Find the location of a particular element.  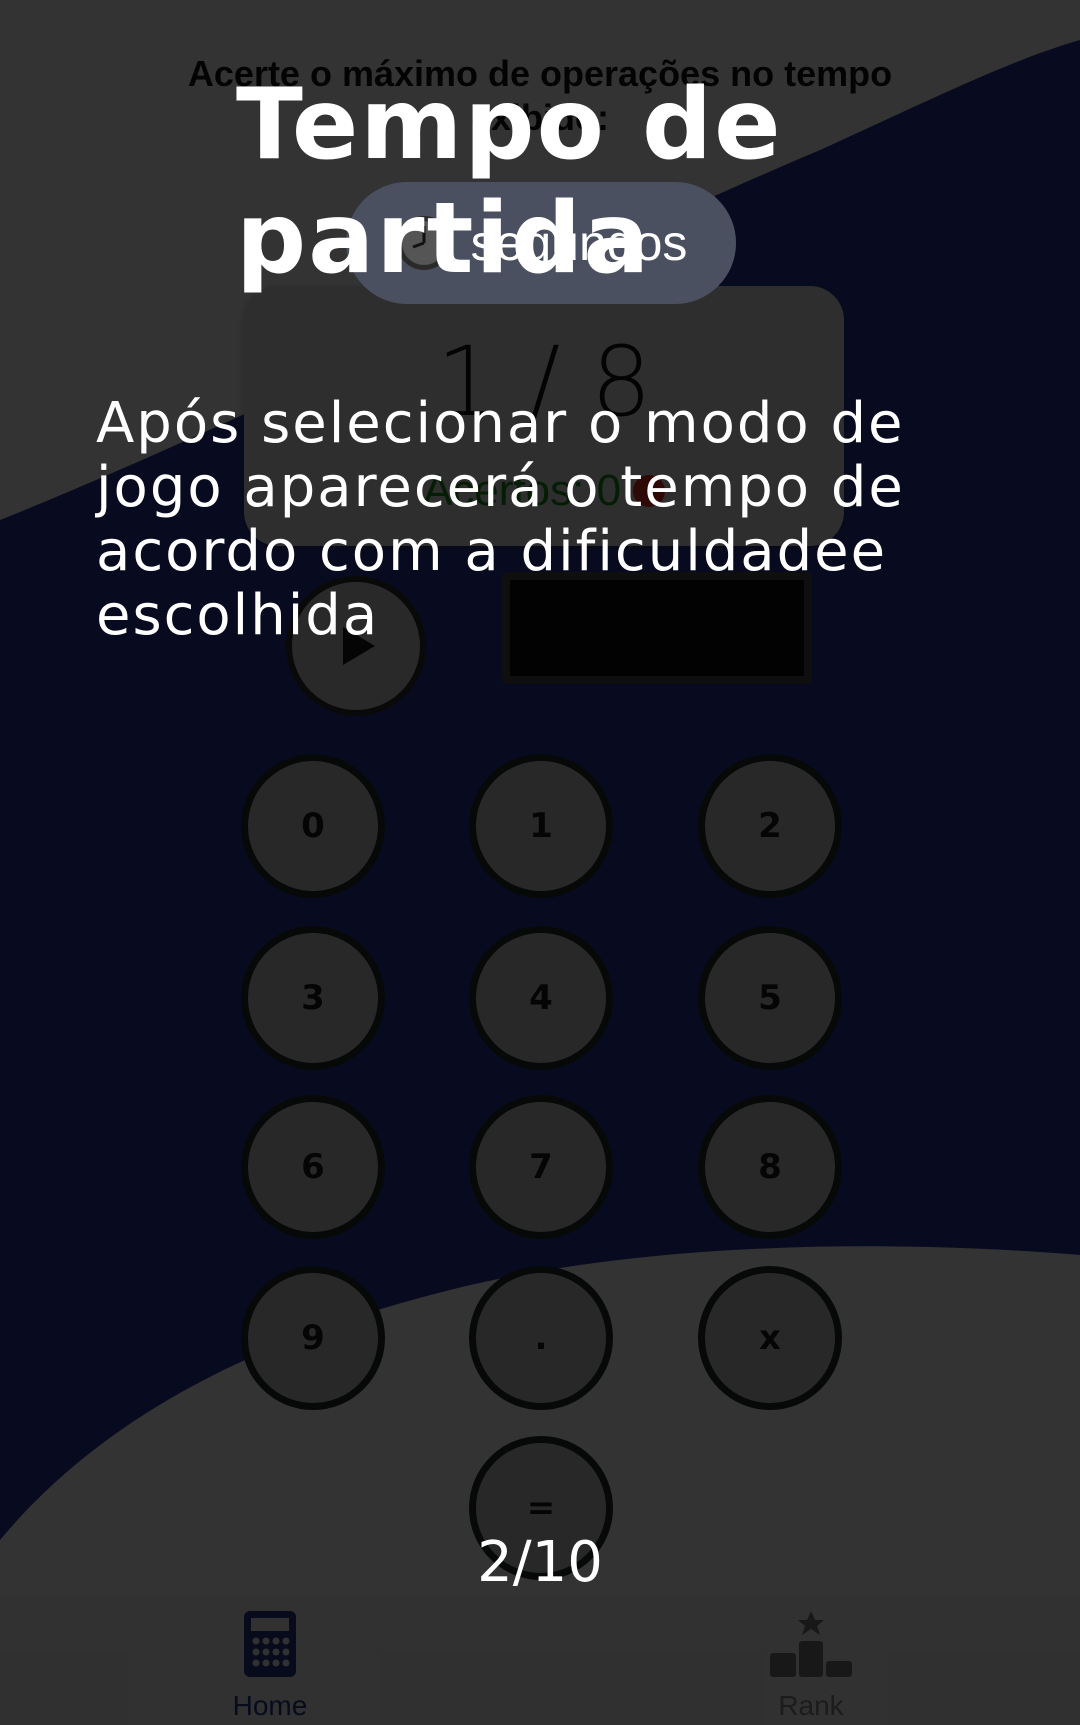

key-6: 6 is located at coordinates (313, 1167).